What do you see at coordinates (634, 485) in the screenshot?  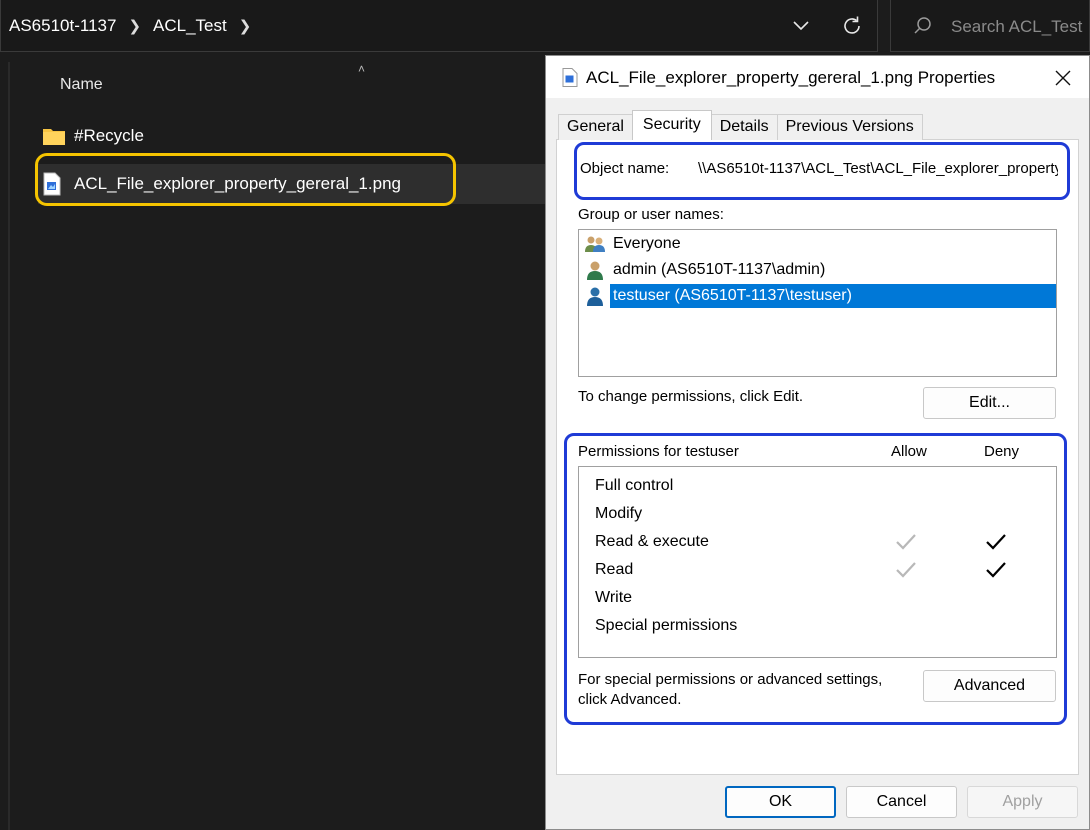 I see `permission-full-control: Full control` at bounding box center [634, 485].